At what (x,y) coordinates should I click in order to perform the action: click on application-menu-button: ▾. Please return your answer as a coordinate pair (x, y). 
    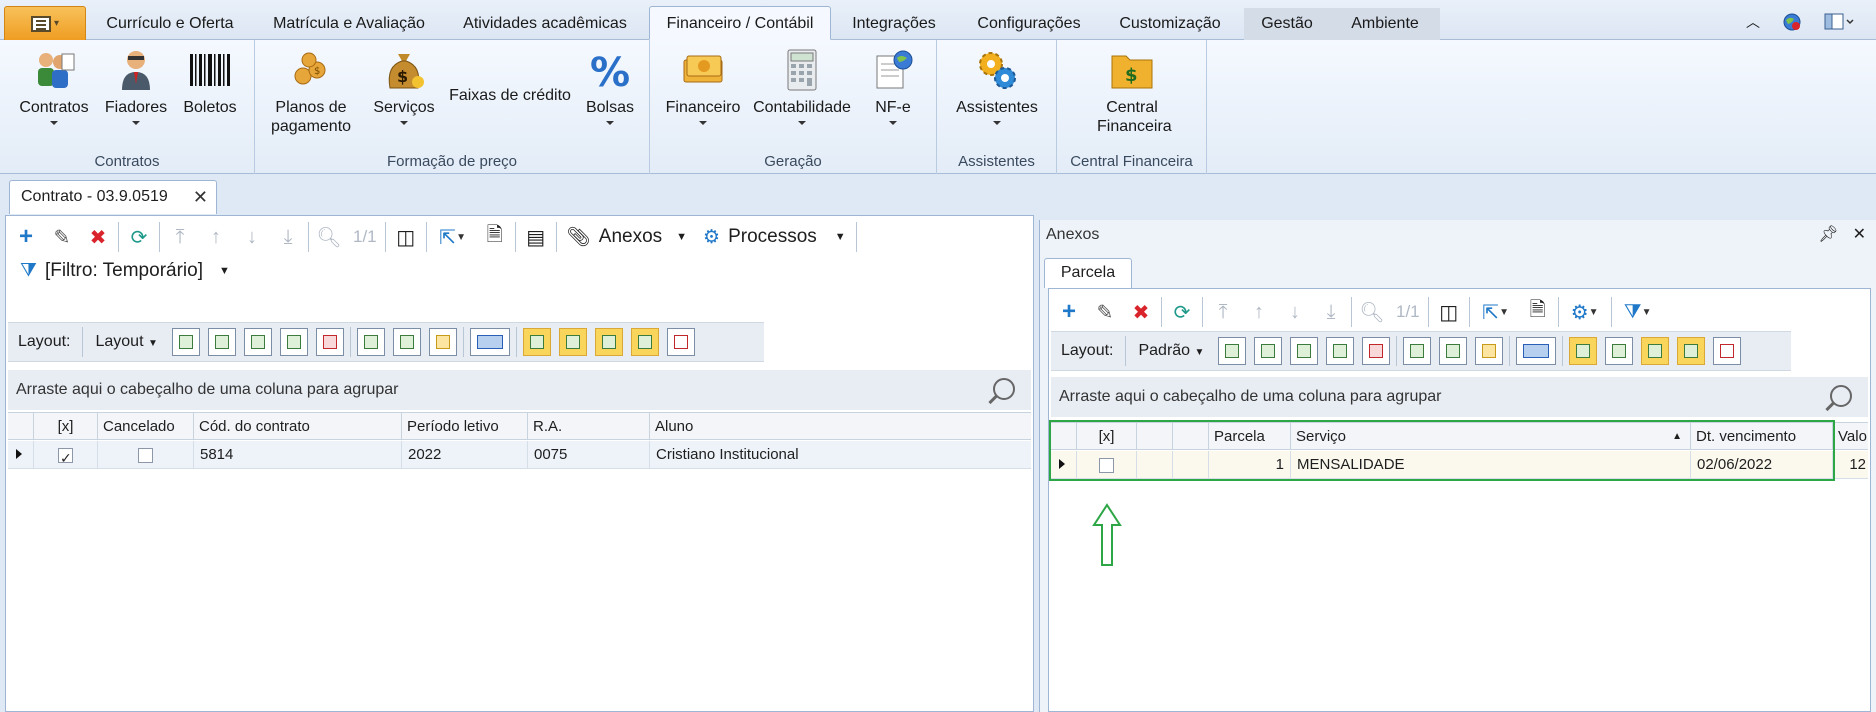
    Looking at the image, I should click on (45, 23).